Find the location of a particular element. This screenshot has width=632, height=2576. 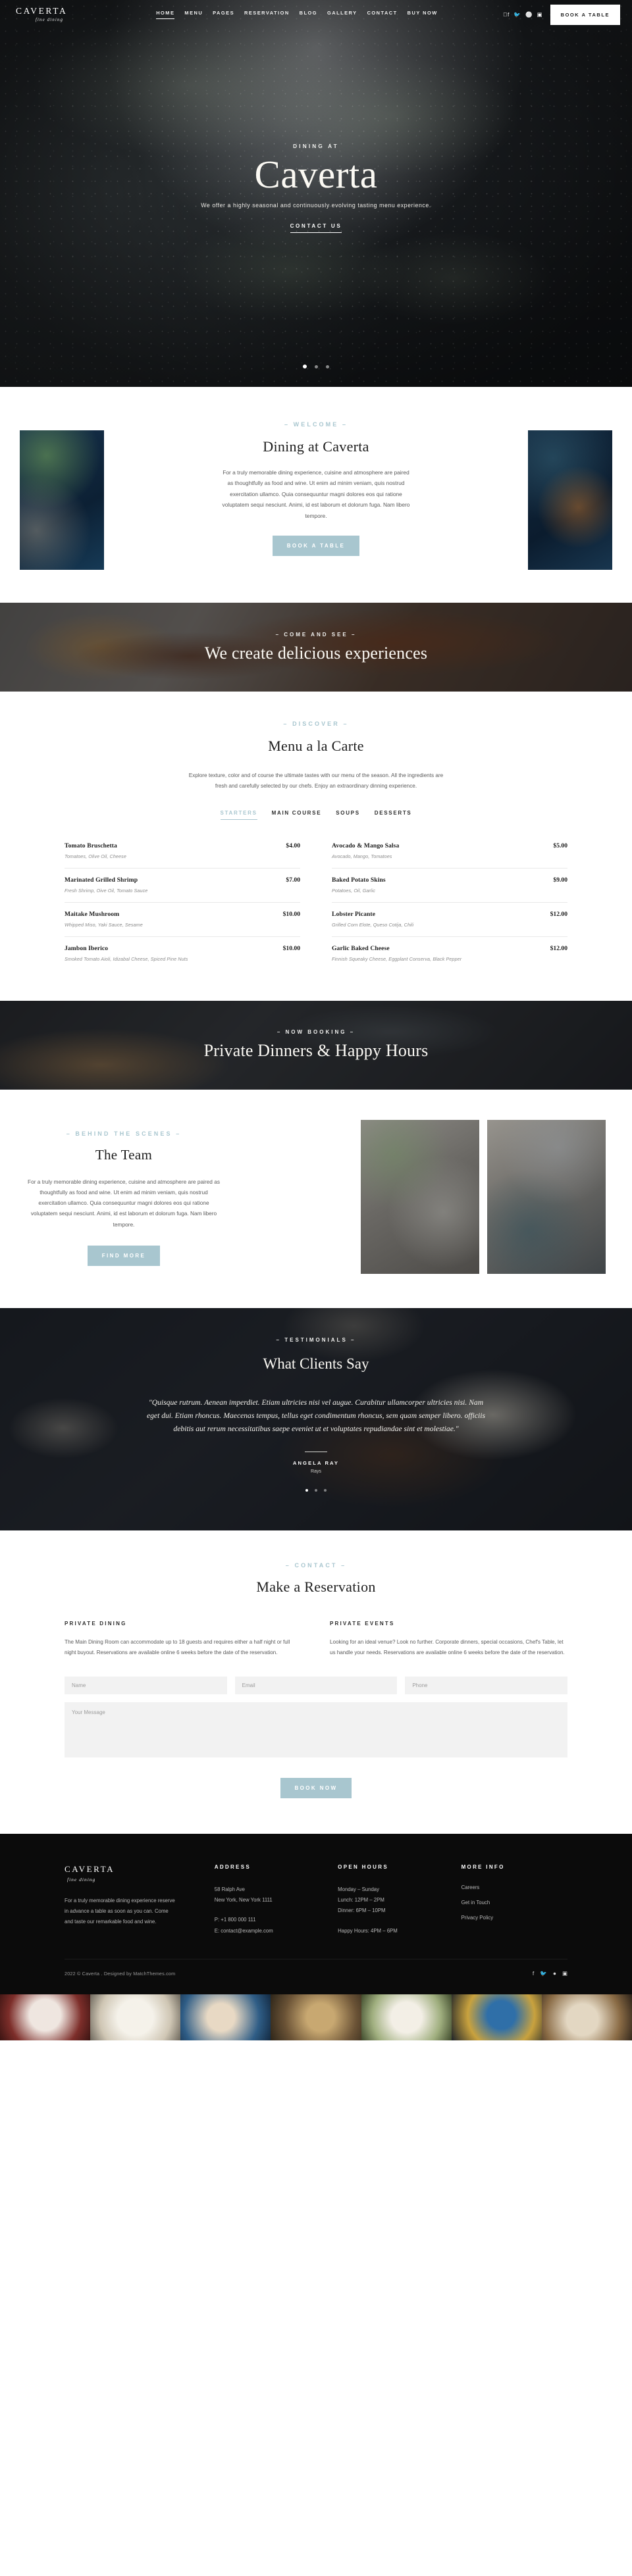

team-title: The Team is located at coordinates (124, 1154).